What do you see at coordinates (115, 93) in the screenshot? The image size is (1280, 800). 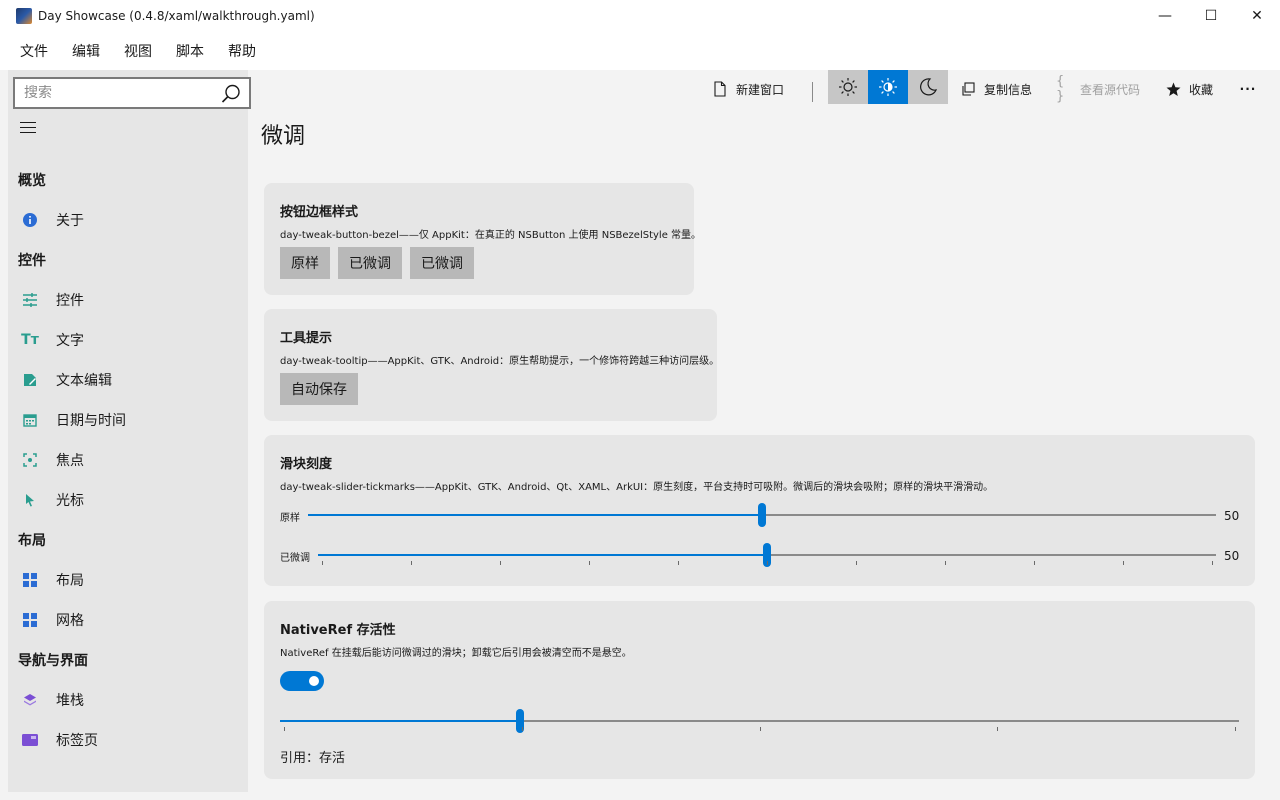 I see `search-input` at bounding box center [115, 93].